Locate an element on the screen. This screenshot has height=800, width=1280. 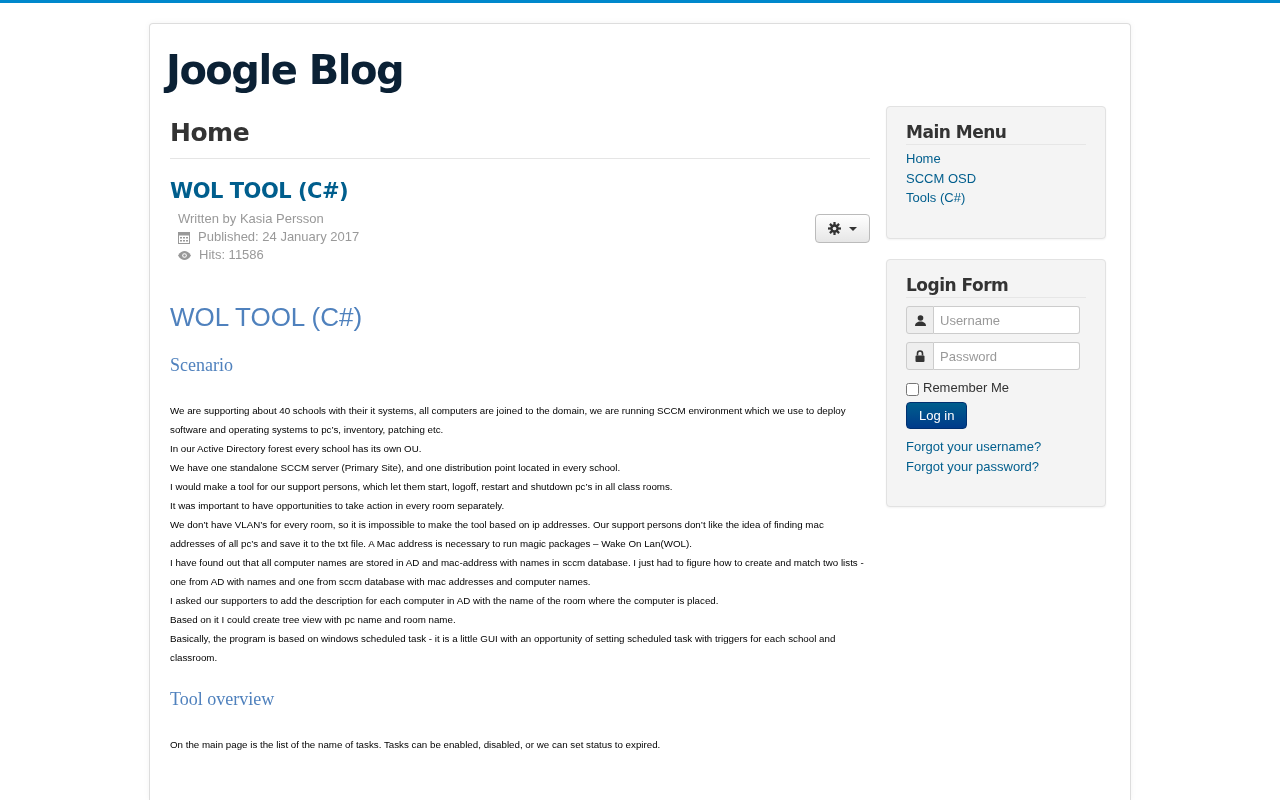
page-heading: Home is located at coordinates (520, 138).